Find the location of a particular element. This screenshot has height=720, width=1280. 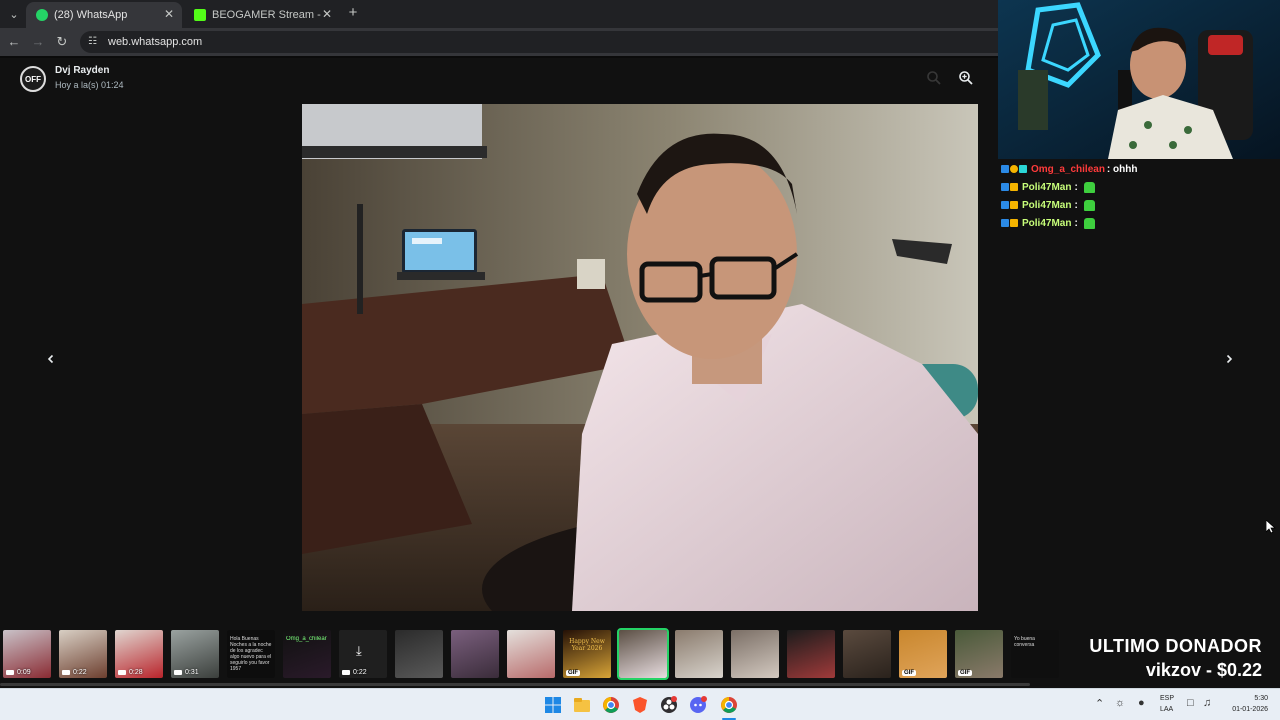

previous-media-button is located at coordinates (51, 359).